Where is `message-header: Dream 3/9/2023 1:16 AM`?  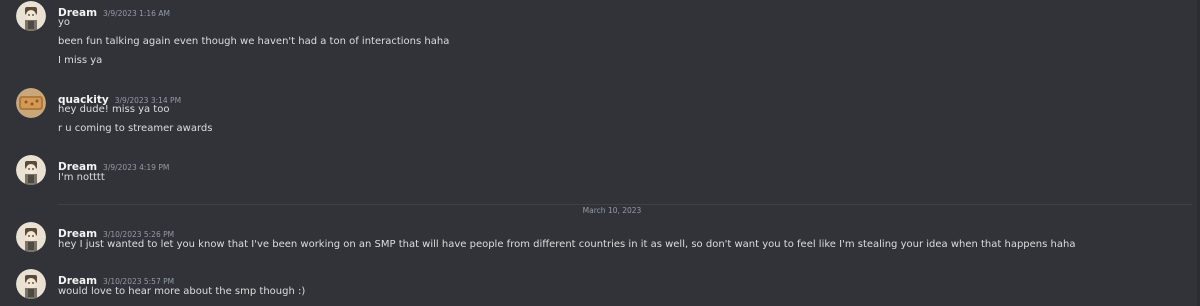 message-header: Dream 3/9/2023 1:16 AM is located at coordinates (114, 10).